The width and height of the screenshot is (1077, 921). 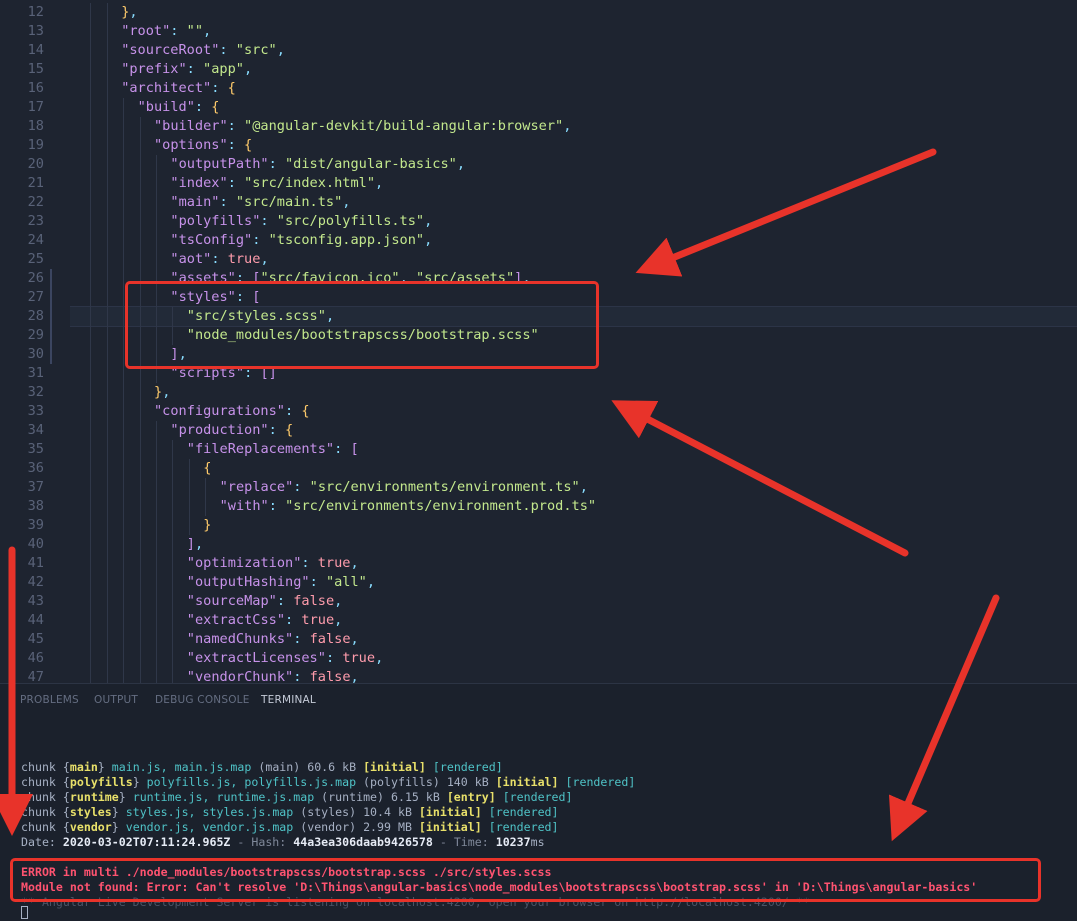 I want to click on code-text: "polyfills": "src/polyfills.ts",, so click(x=301, y=221).